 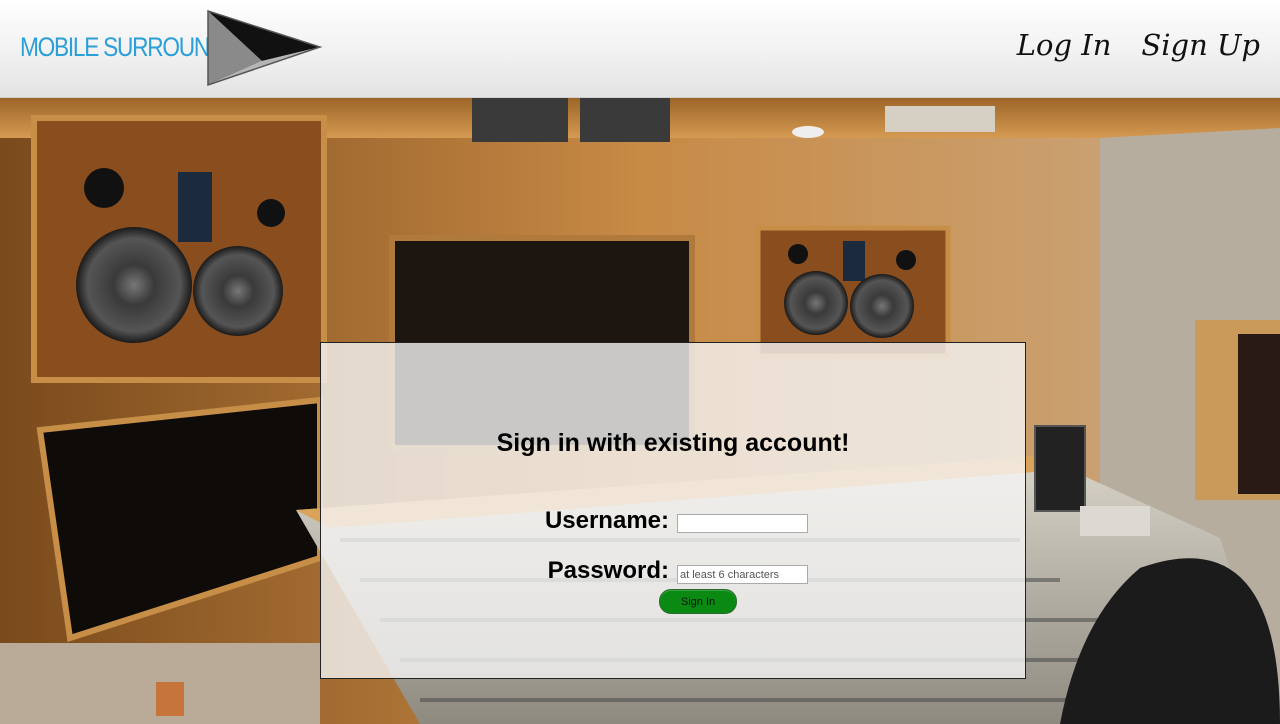 I want to click on signin-button: Sign In, so click(x=698, y=601).